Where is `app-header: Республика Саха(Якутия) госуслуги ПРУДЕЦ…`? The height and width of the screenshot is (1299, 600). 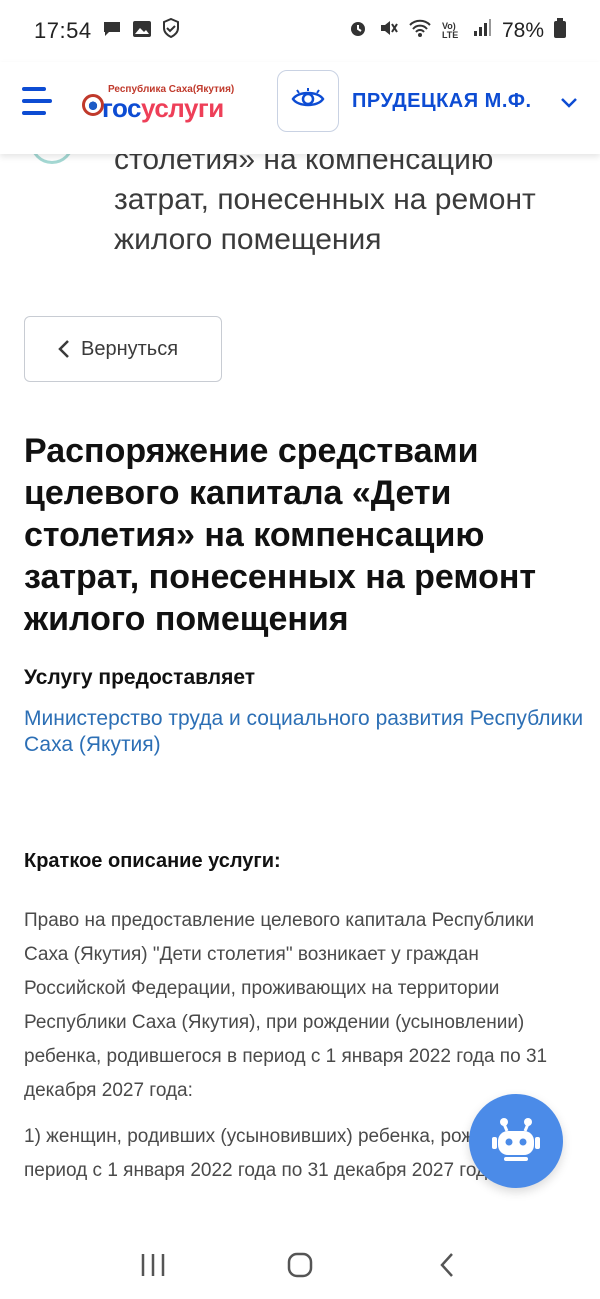
app-header: Республика Саха(Якутия) госуслуги ПРУДЕЦ… is located at coordinates (300, 108).